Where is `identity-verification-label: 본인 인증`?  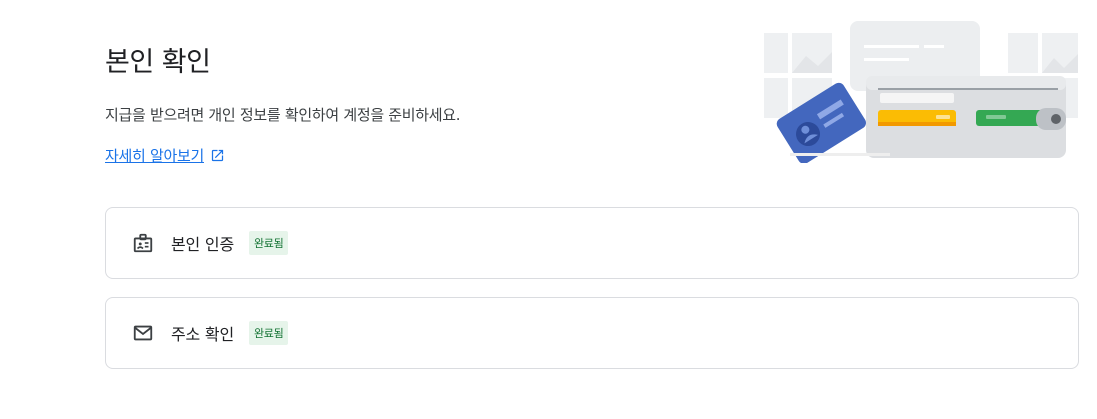
identity-verification-label: 본인 인증 is located at coordinates (202, 244).